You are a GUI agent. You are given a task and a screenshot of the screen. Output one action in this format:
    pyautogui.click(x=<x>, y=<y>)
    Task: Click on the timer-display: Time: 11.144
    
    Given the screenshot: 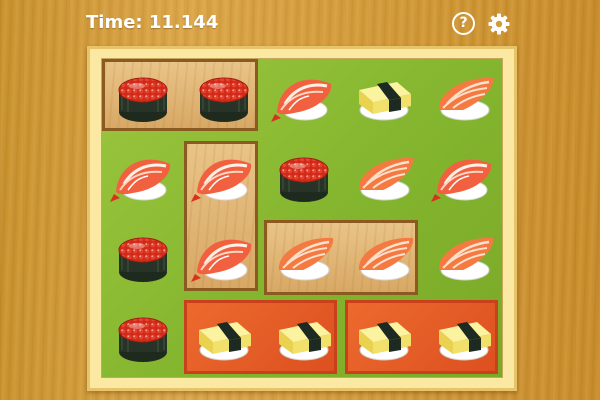 What is the action you would take?
    pyautogui.click(x=152, y=22)
    